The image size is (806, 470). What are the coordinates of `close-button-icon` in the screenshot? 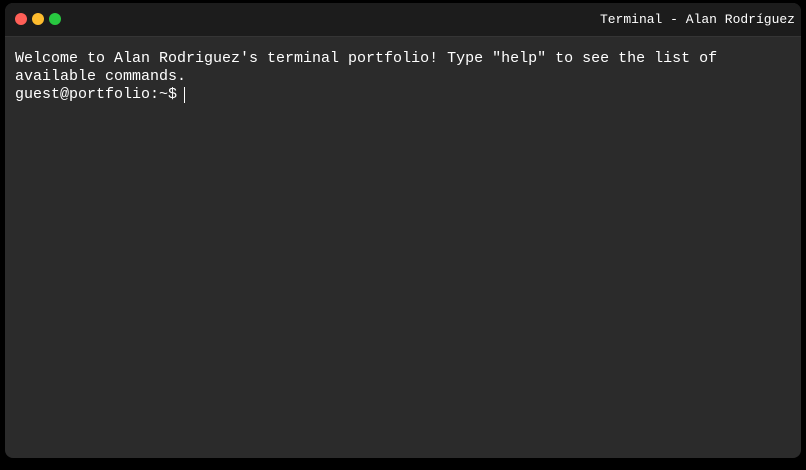 It's located at (21, 19).